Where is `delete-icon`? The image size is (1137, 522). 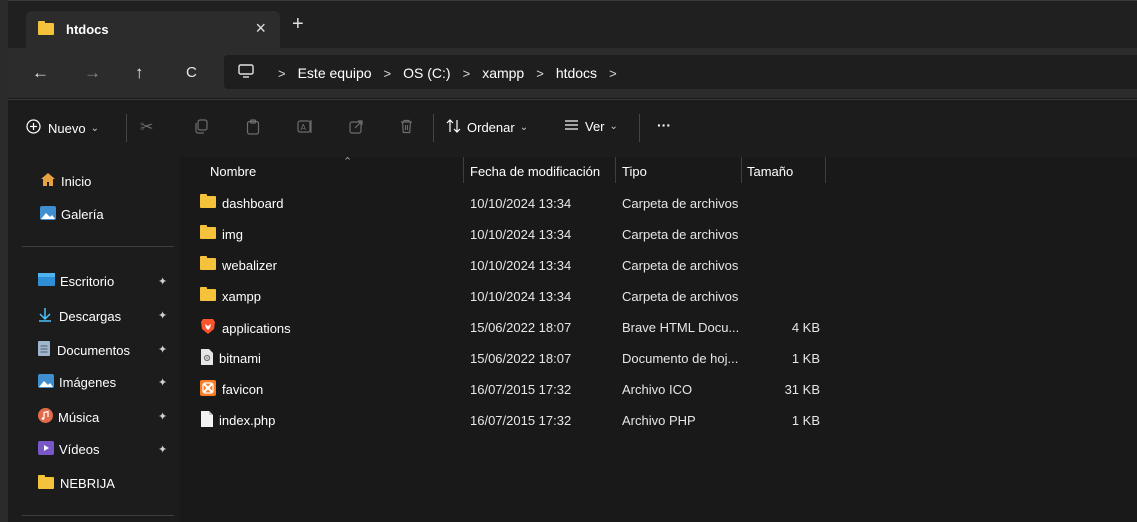 delete-icon is located at coordinates (406, 126).